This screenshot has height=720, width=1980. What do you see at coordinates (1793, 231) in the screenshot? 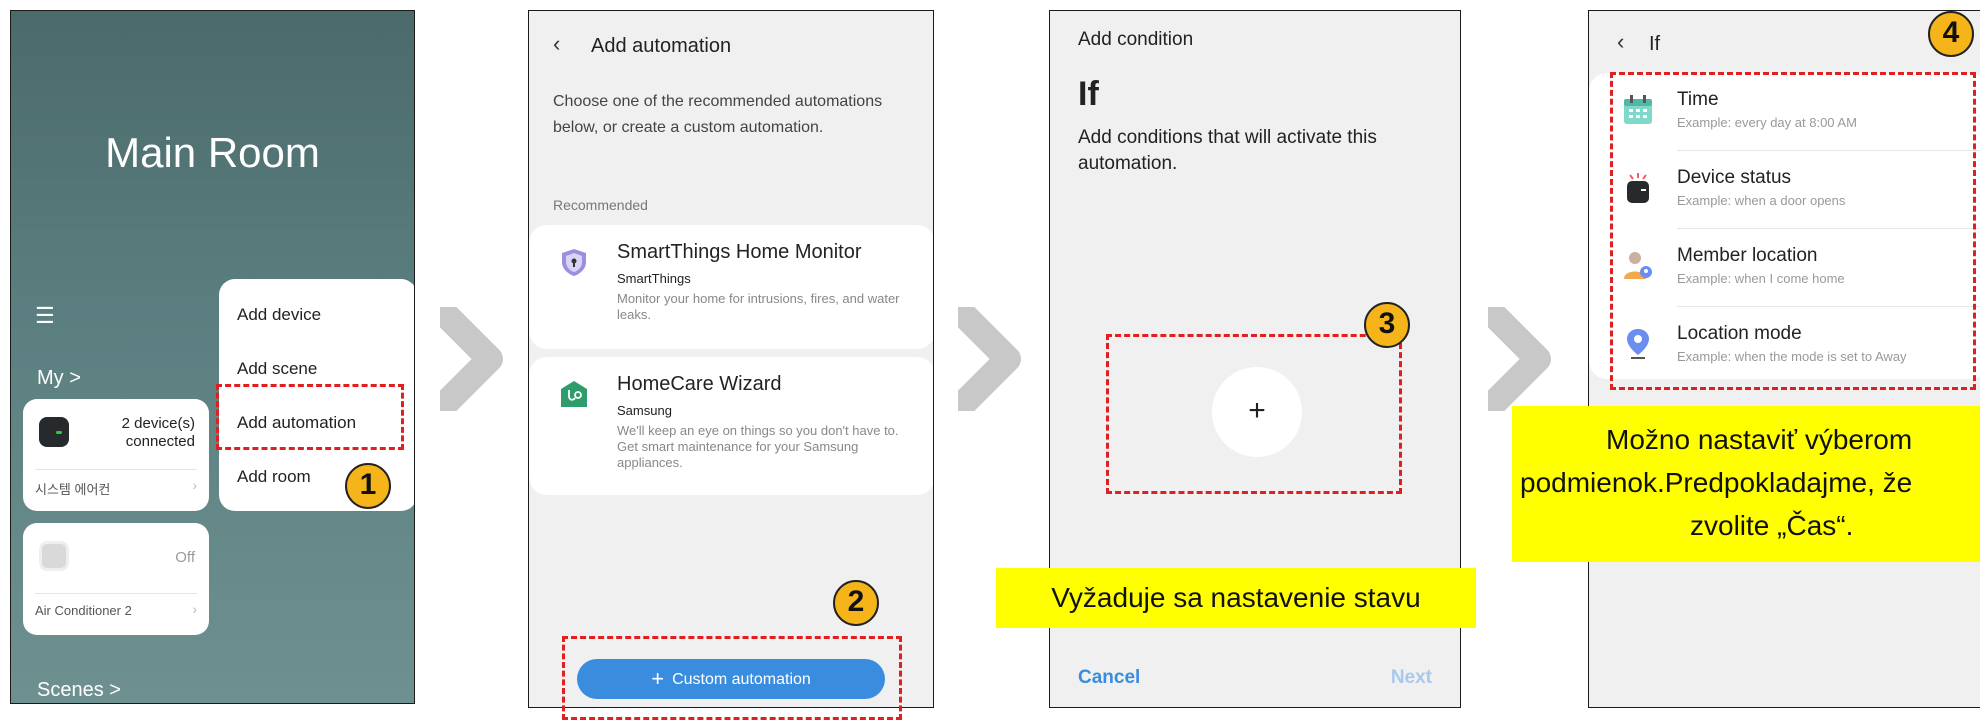
I see `highlight-condition-list` at bounding box center [1793, 231].